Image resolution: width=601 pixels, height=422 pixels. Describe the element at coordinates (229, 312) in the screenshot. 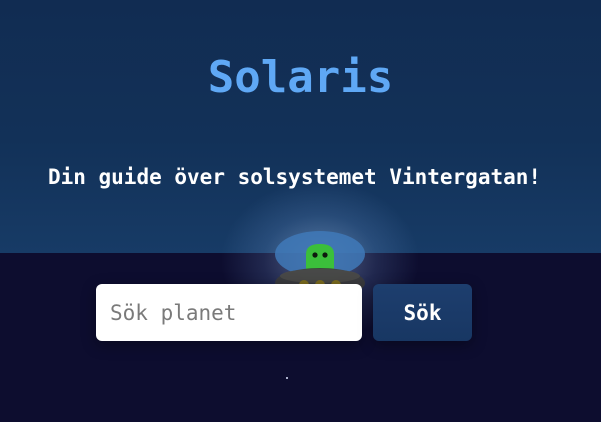

I see `search-input` at that location.